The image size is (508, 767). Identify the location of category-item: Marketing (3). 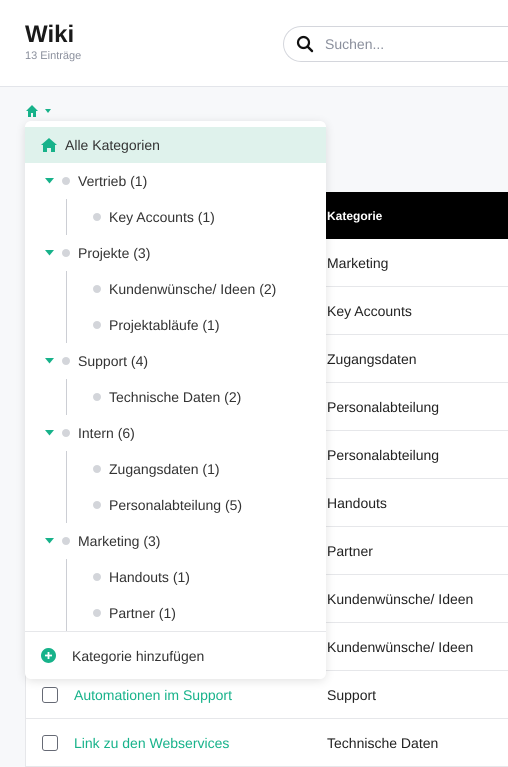
(119, 541).